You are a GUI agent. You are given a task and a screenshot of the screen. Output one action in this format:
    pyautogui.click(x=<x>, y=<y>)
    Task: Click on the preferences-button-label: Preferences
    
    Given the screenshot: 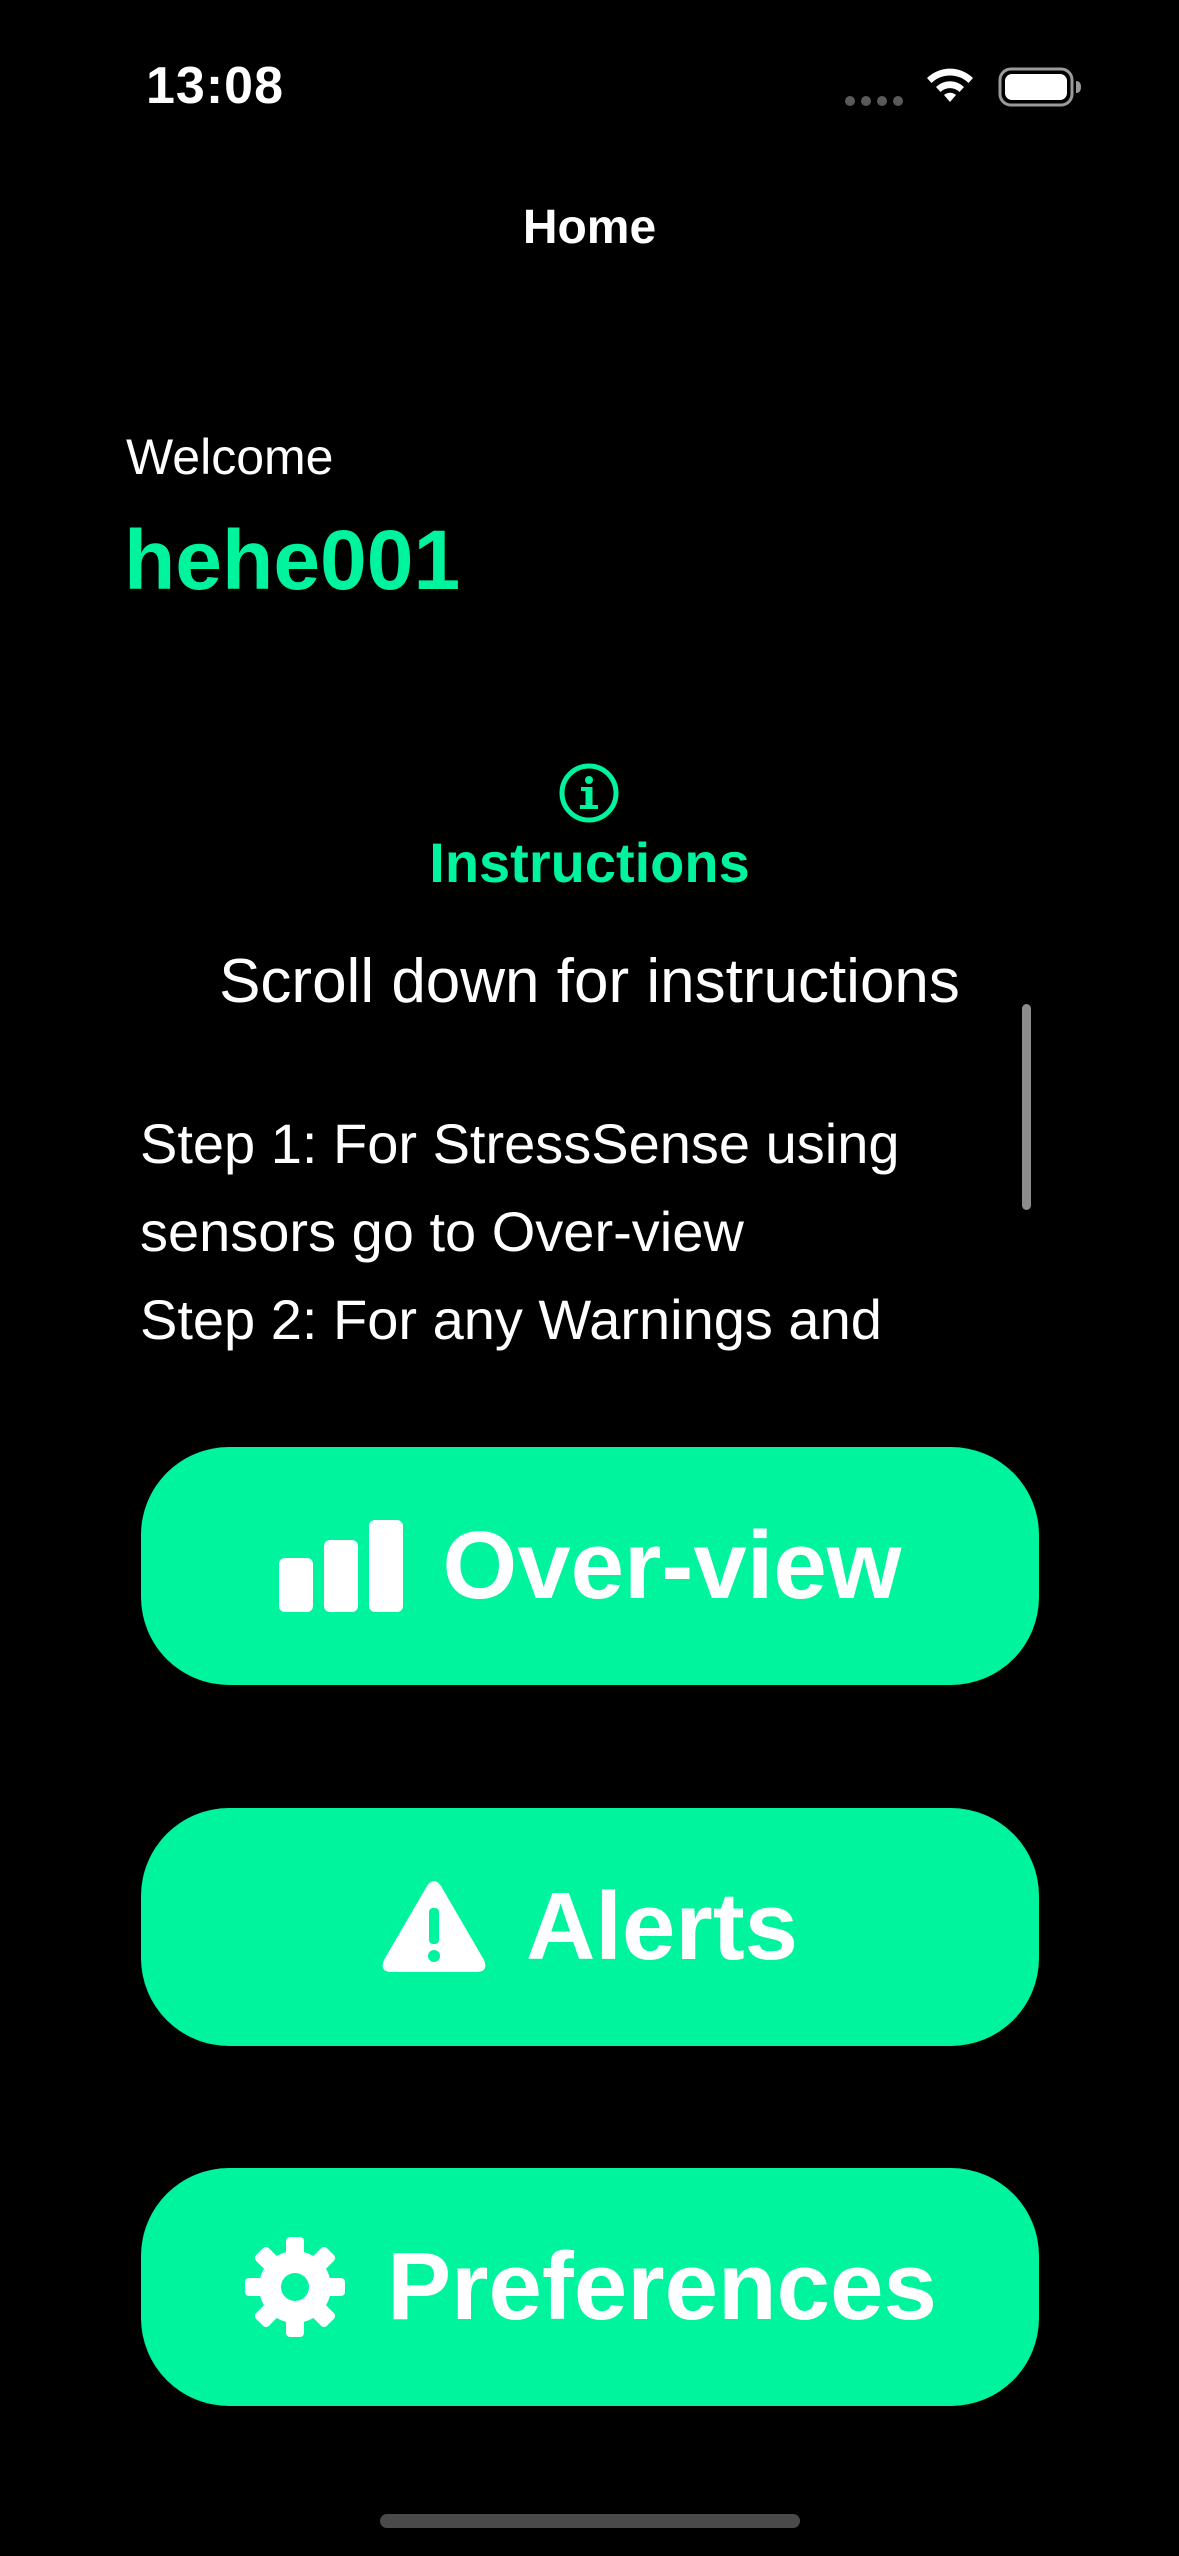 What is the action you would take?
    pyautogui.click(x=662, y=2286)
    